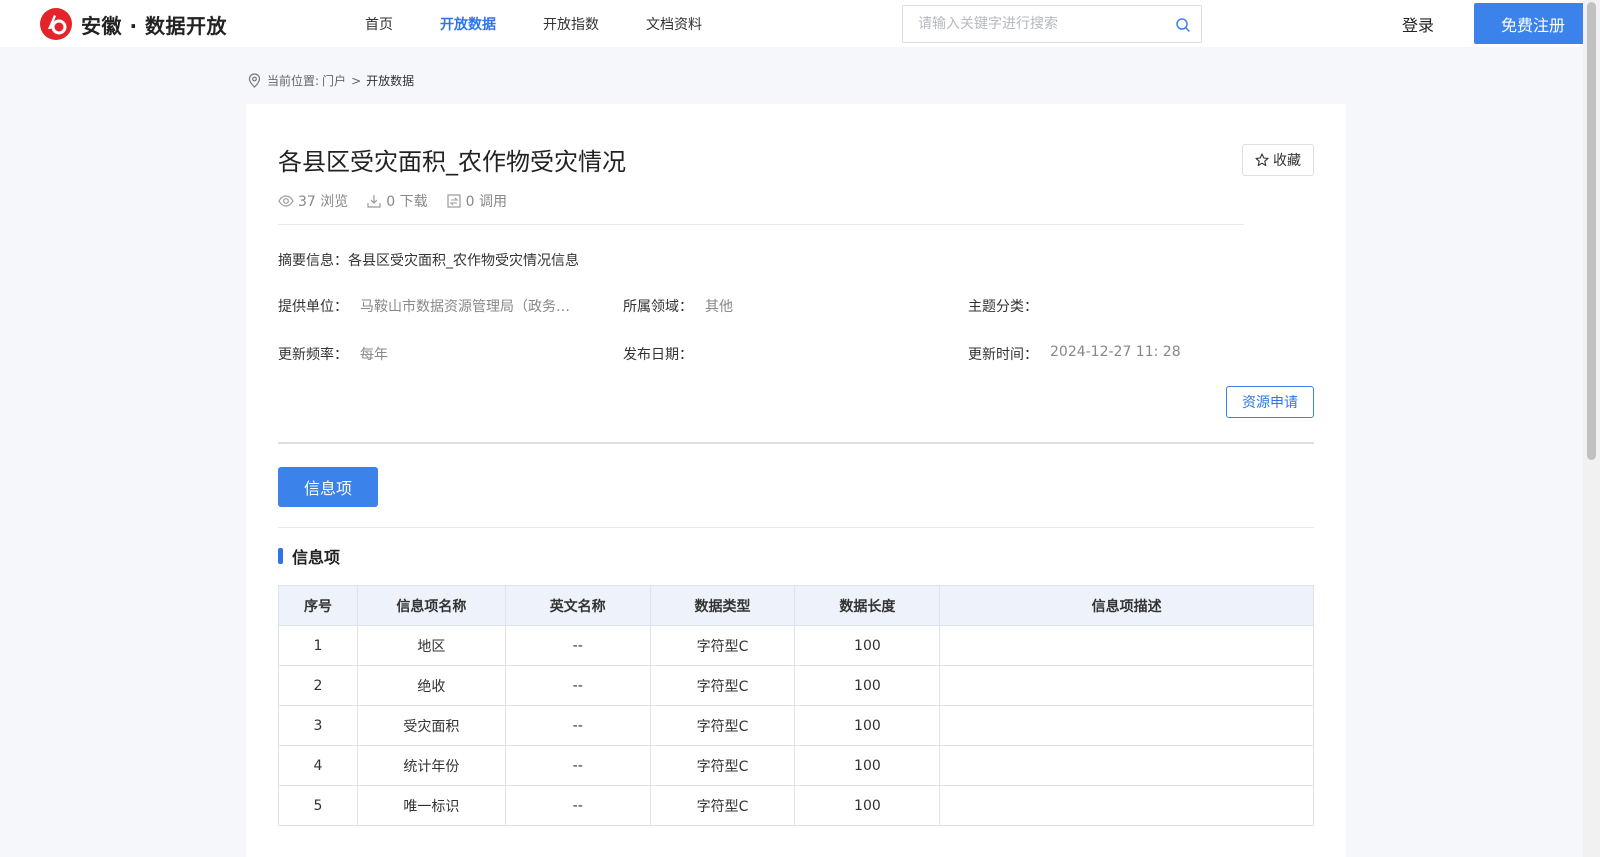 The width and height of the screenshot is (1600, 857). What do you see at coordinates (313, 355) in the screenshot?
I see `frequency-label: 更新频率：` at bounding box center [313, 355].